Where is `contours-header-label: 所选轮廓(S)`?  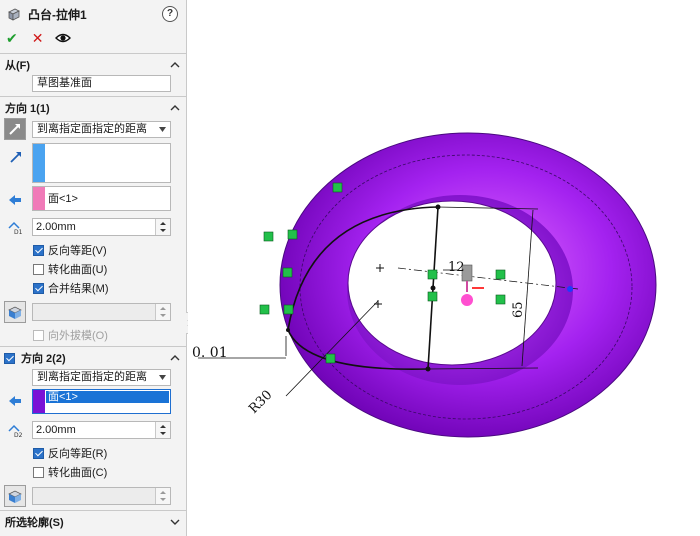 contours-header-label: 所选轮廓(S) is located at coordinates (34, 523).